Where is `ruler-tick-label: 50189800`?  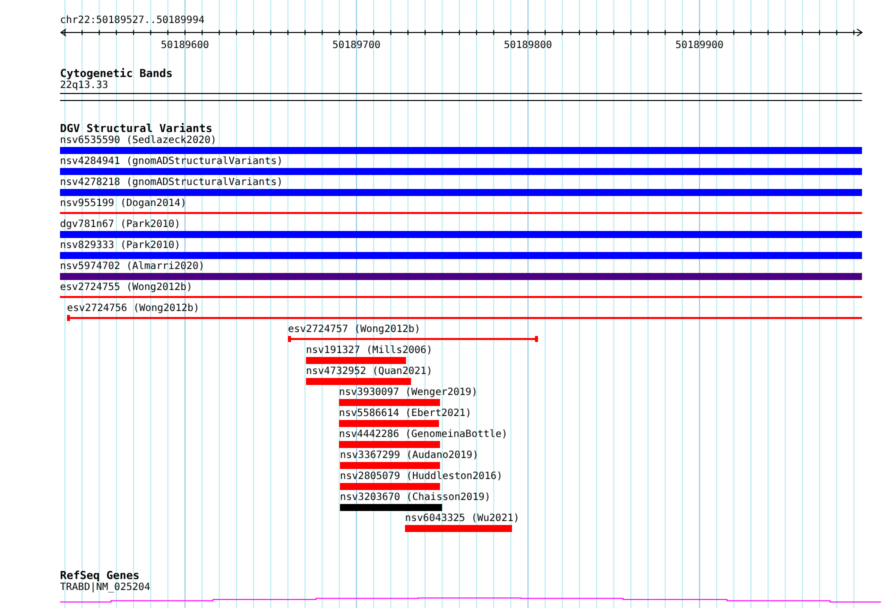
ruler-tick-label: 50189800 is located at coordinates (528, 45).